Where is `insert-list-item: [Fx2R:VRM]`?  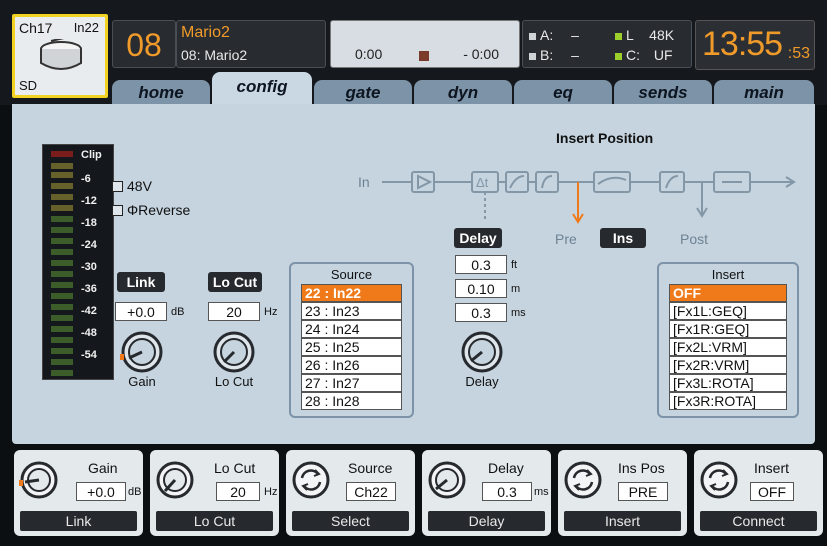
insert-list-item: [Fx2R:VRM] is located at coordinates (728, 365).